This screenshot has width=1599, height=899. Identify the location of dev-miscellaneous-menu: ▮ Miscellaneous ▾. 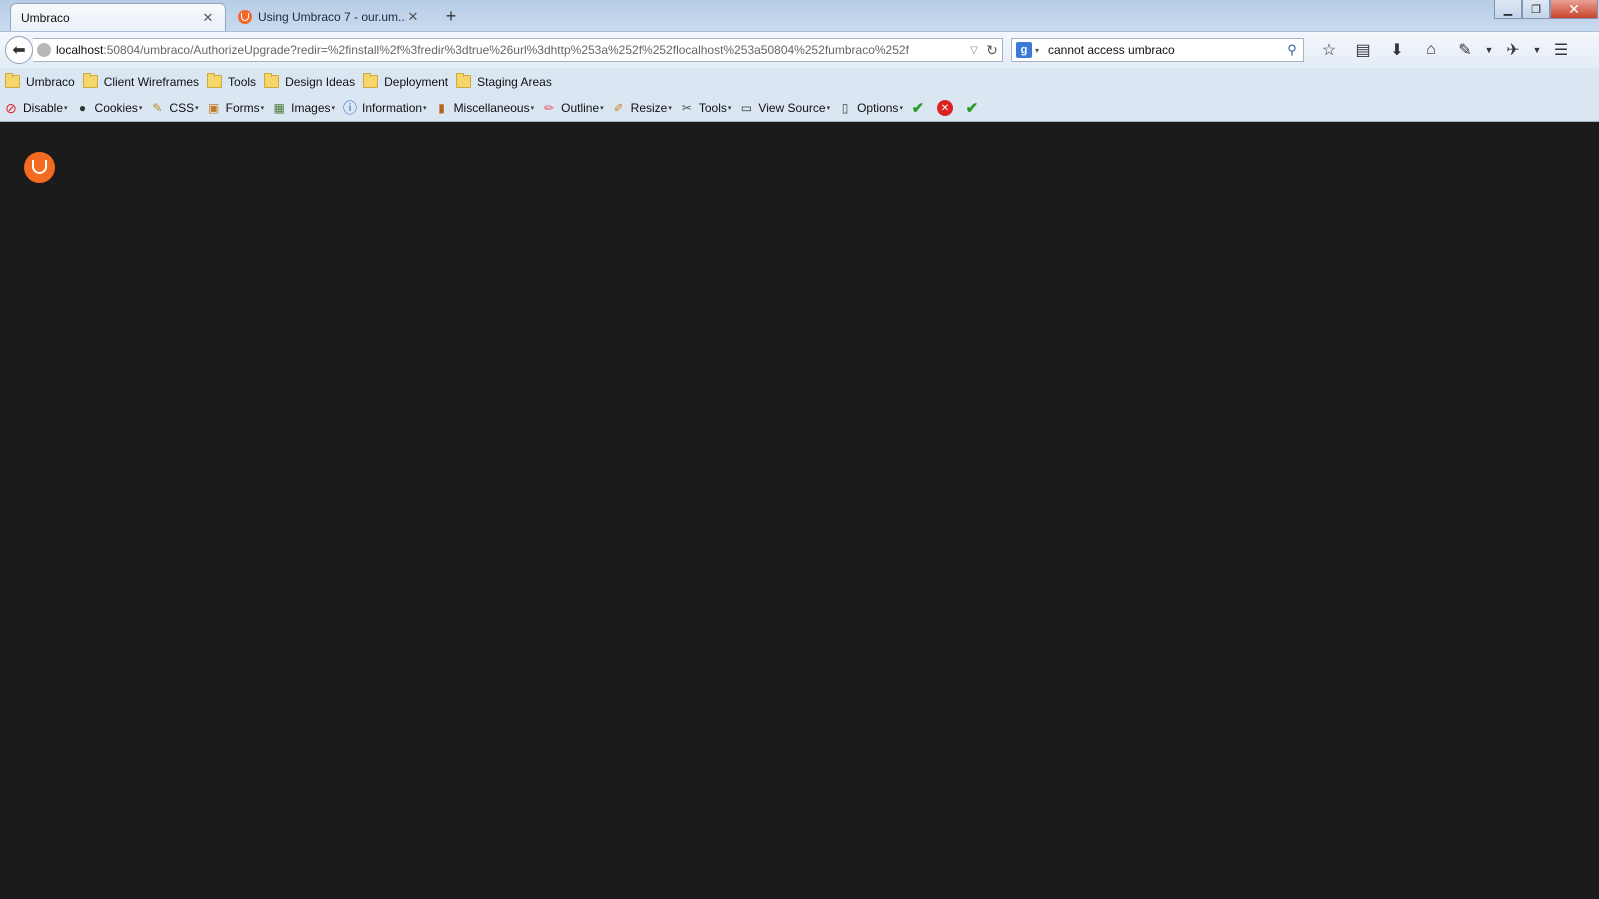
(484, 108).